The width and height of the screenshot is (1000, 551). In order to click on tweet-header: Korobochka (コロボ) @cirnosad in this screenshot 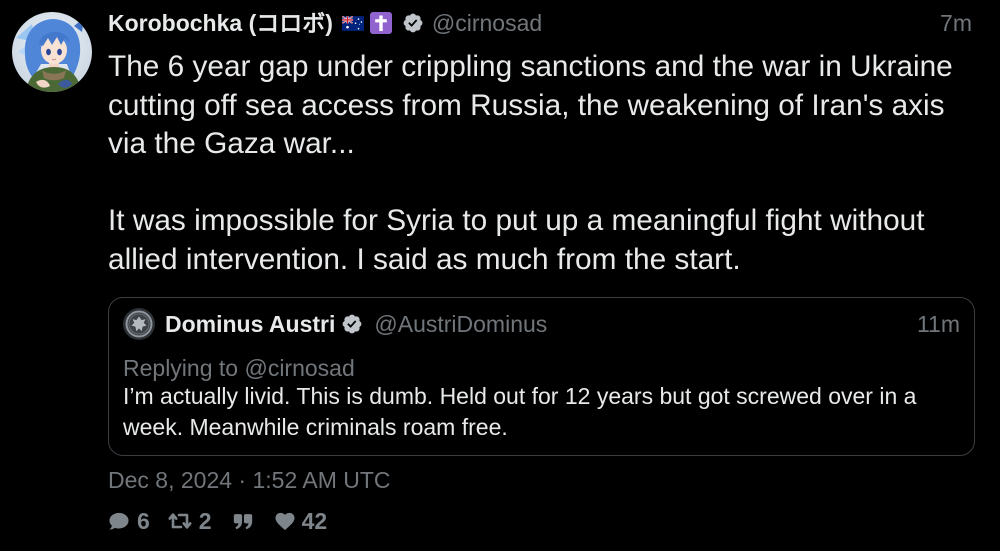, I will do `click(325, 23)`.